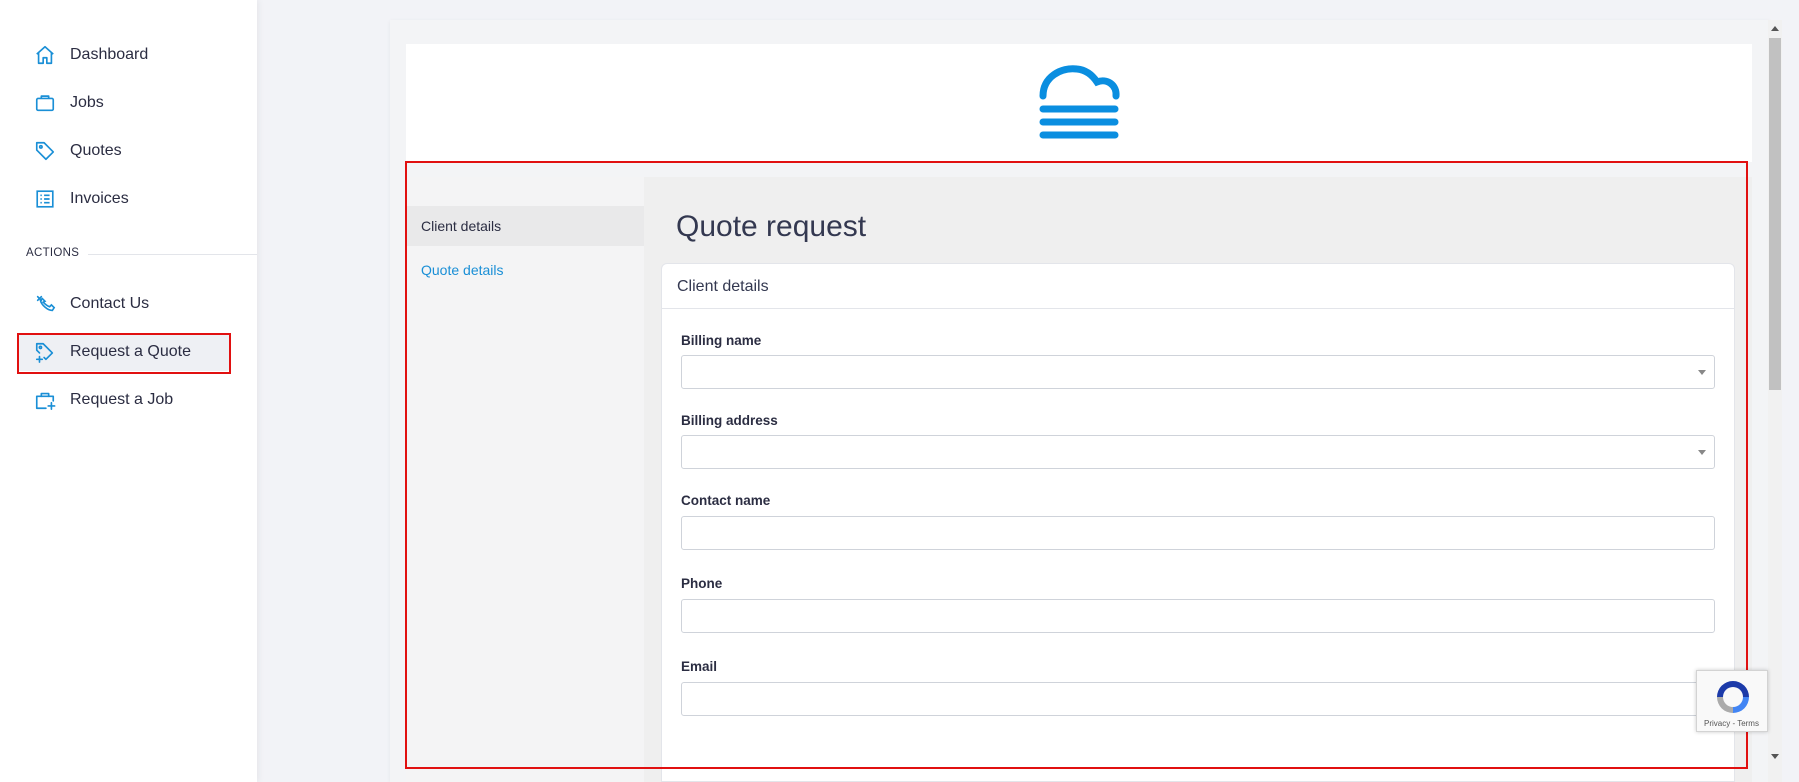 This screenshot has height=782, width=1799. I want to click on sidebar-item-label: Quotes, so click(96, 150).